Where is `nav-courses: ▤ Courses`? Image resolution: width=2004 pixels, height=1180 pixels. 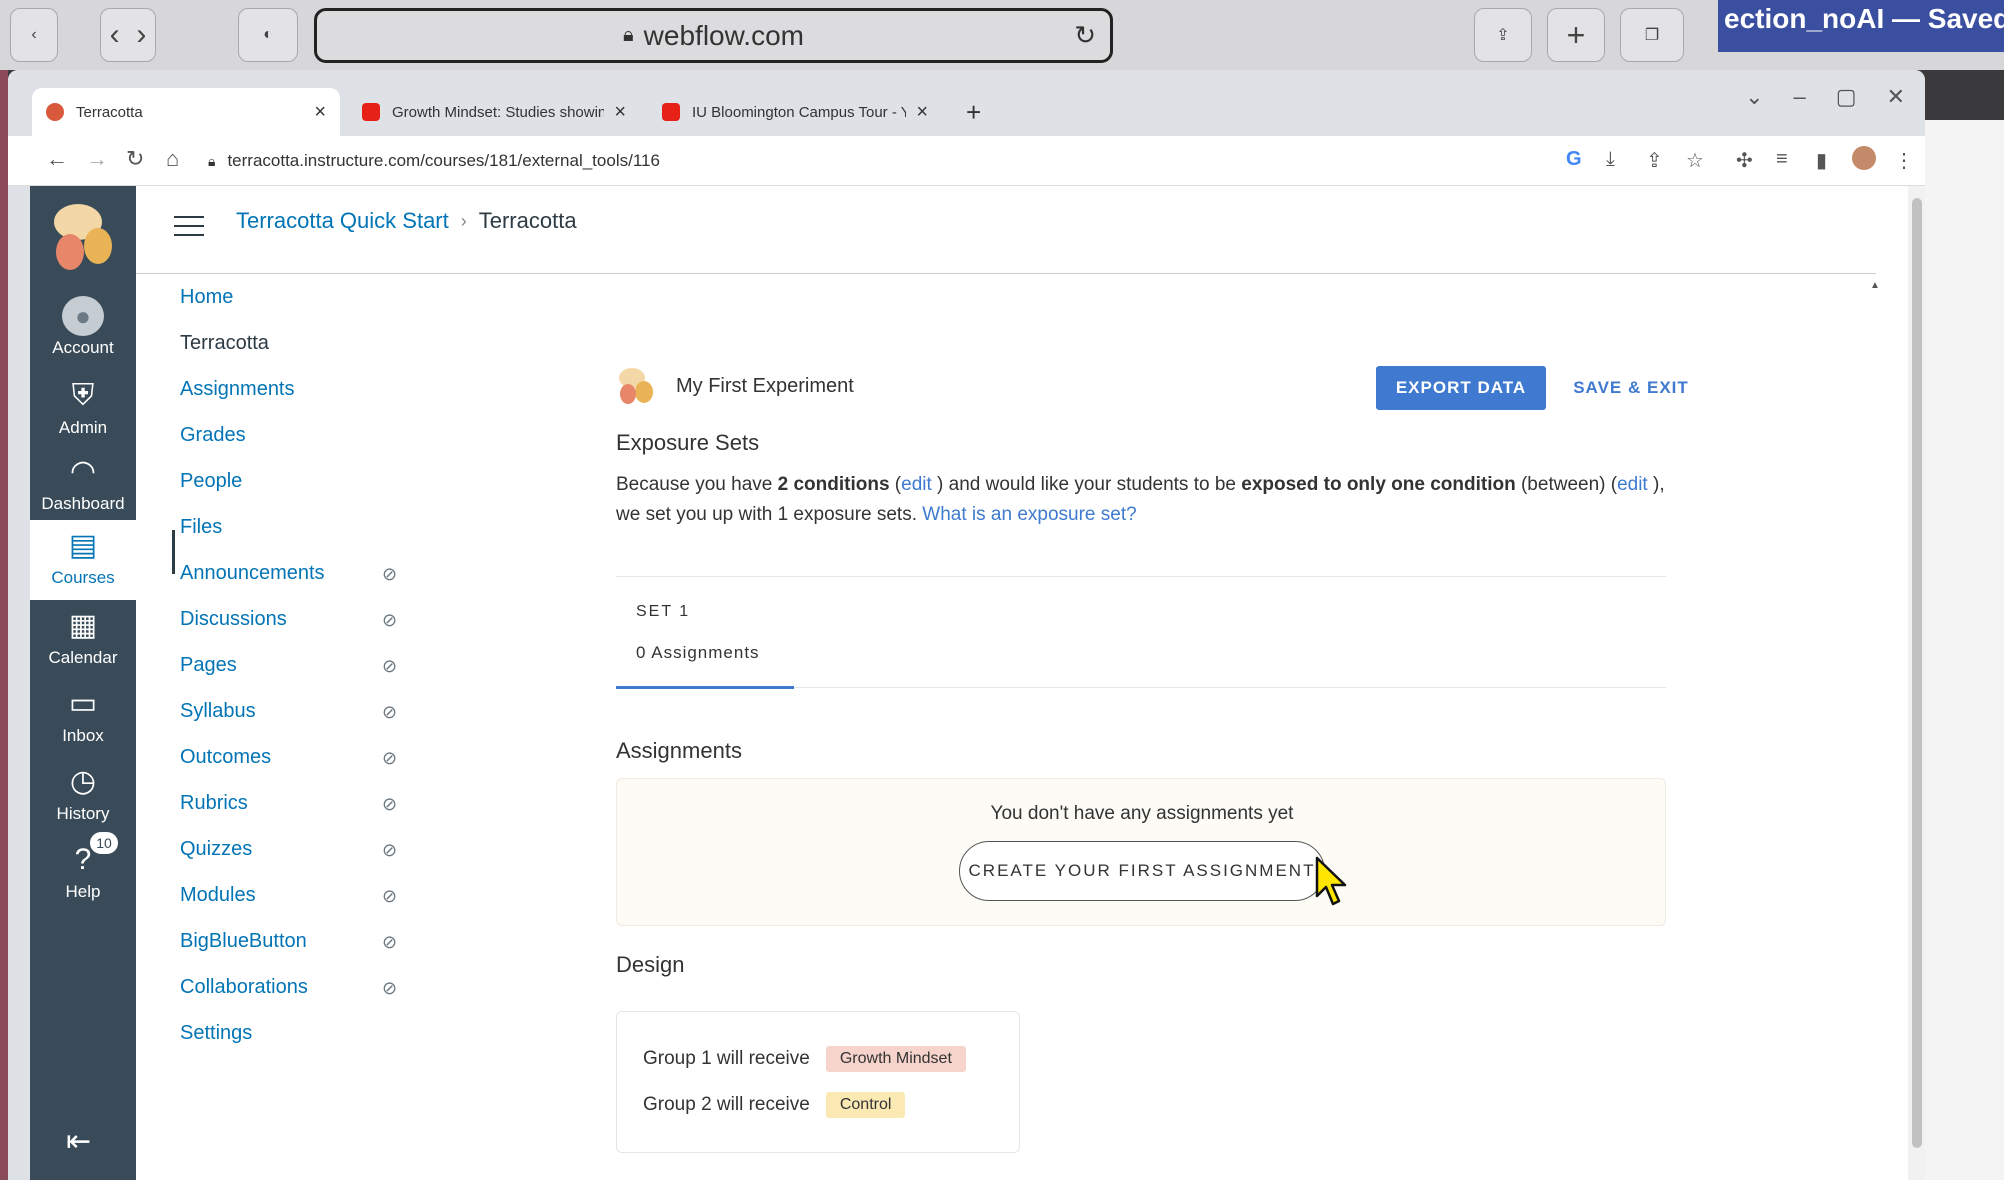
nav-courses: ▤ Courses is located at coordinates (83, 560).